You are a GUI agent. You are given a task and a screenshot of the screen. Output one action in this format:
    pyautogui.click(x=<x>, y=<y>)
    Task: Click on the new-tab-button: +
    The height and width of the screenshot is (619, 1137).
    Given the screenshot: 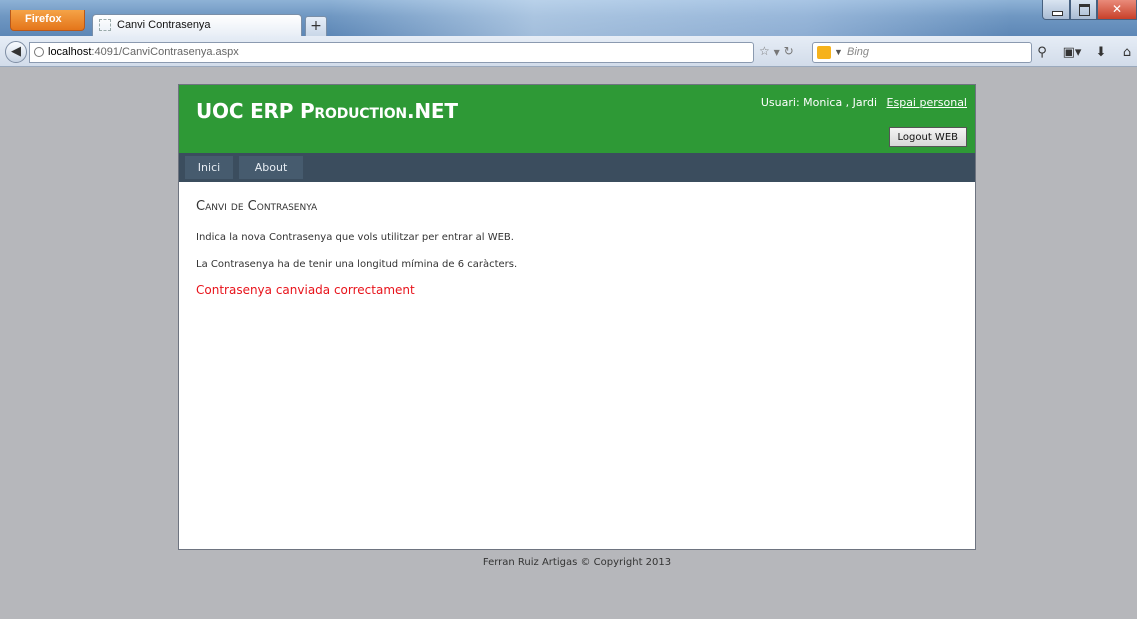 What is the action you would take?
    pyautogui.click(x=316, y=26)
    